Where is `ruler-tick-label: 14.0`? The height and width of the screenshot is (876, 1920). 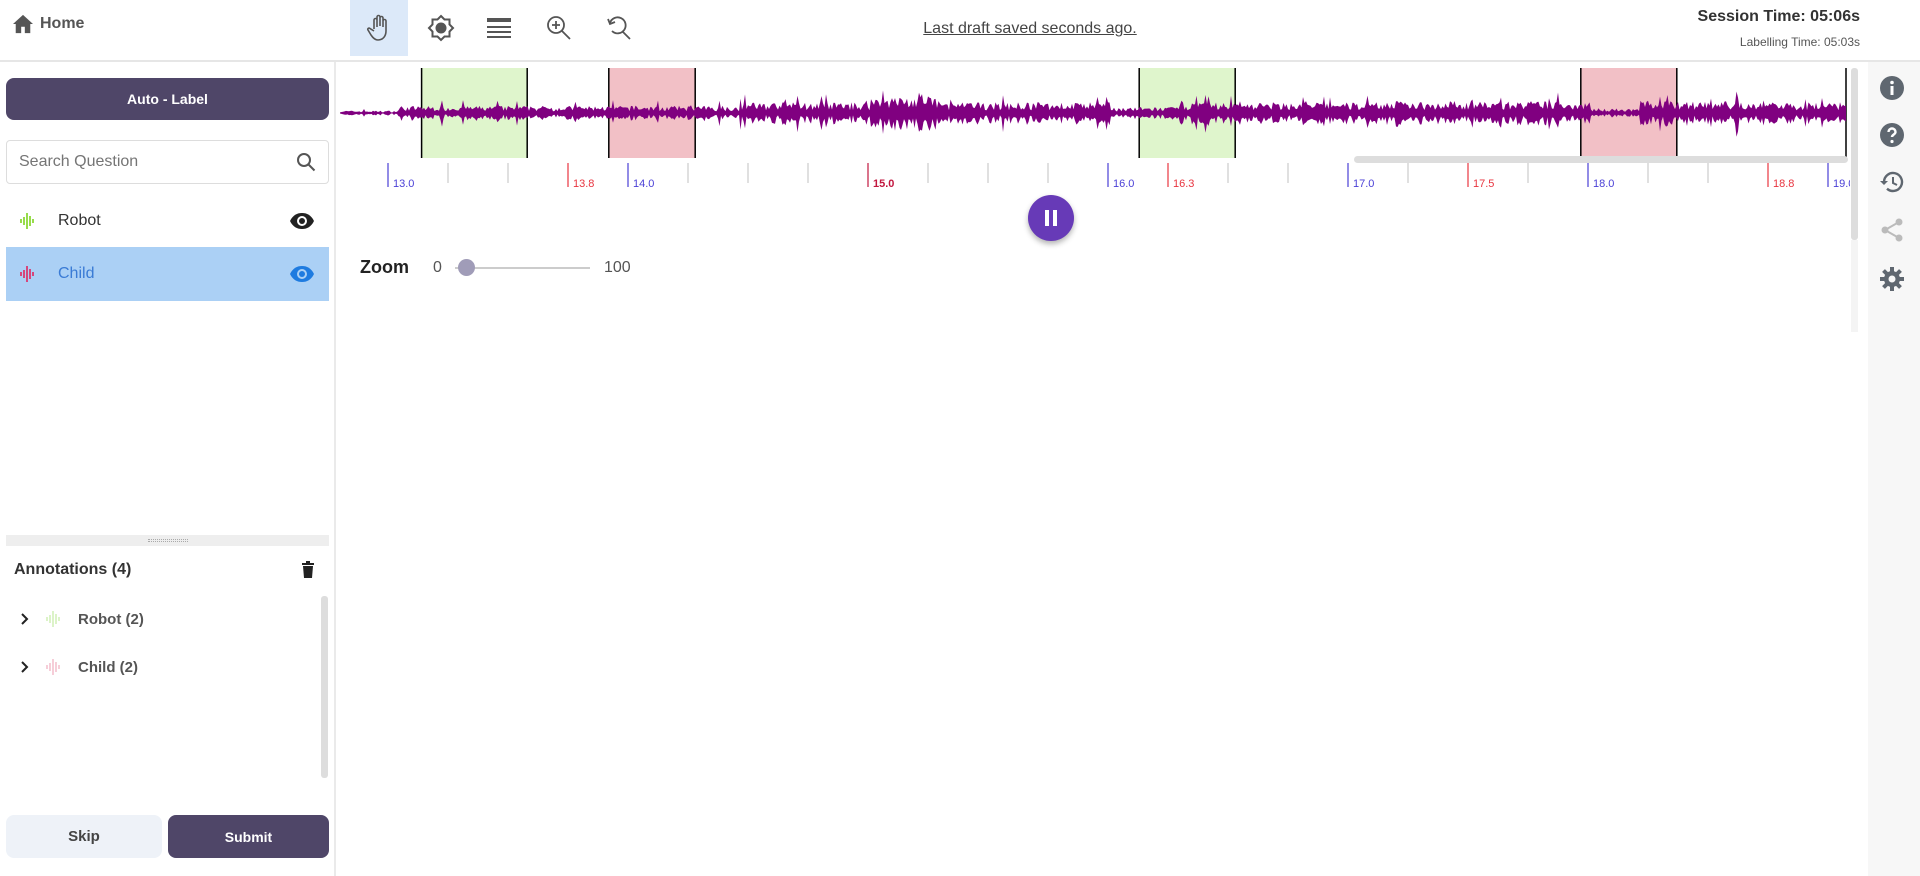 ruler-tick-label: 14.0 is located at coordinates (643, 184).